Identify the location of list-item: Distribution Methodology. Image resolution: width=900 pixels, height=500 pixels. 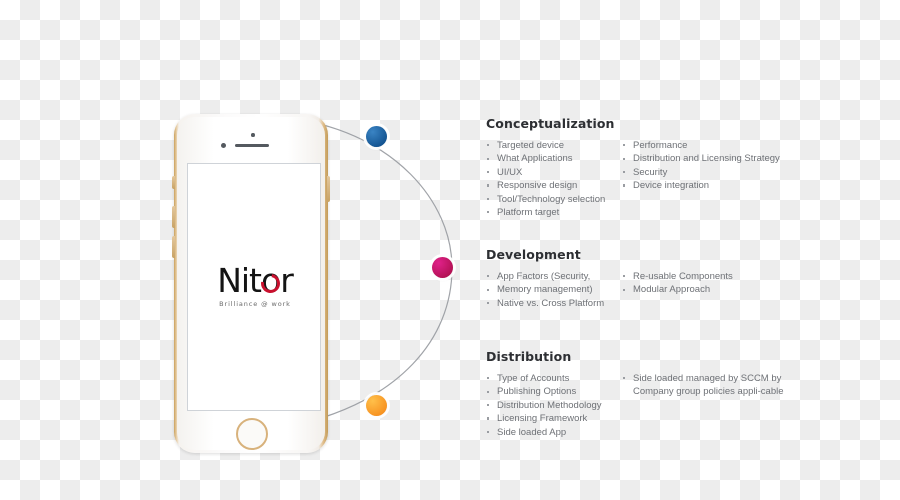
(552, 405).